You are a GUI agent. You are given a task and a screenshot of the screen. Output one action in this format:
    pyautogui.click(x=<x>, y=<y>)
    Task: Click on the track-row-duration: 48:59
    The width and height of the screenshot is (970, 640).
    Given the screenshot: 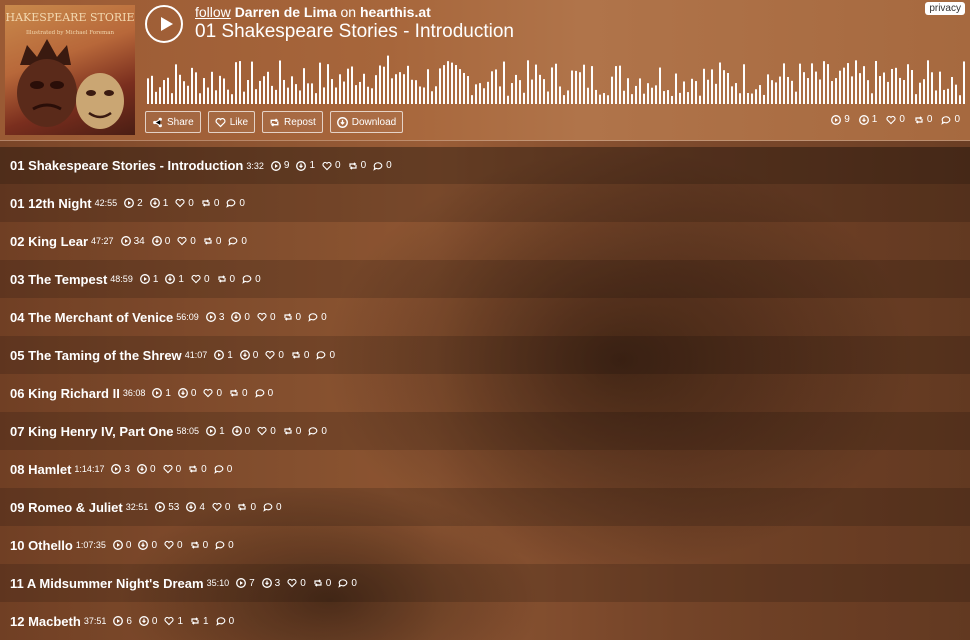 What is the action you would take?
    pyautogui.click(x=121, y=279)
    